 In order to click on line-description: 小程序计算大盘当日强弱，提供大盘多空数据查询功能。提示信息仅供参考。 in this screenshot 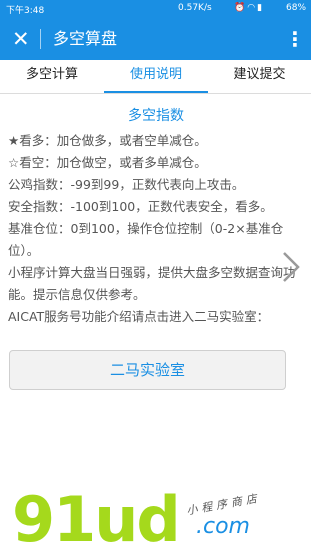, I will do `click(152, 283)`.